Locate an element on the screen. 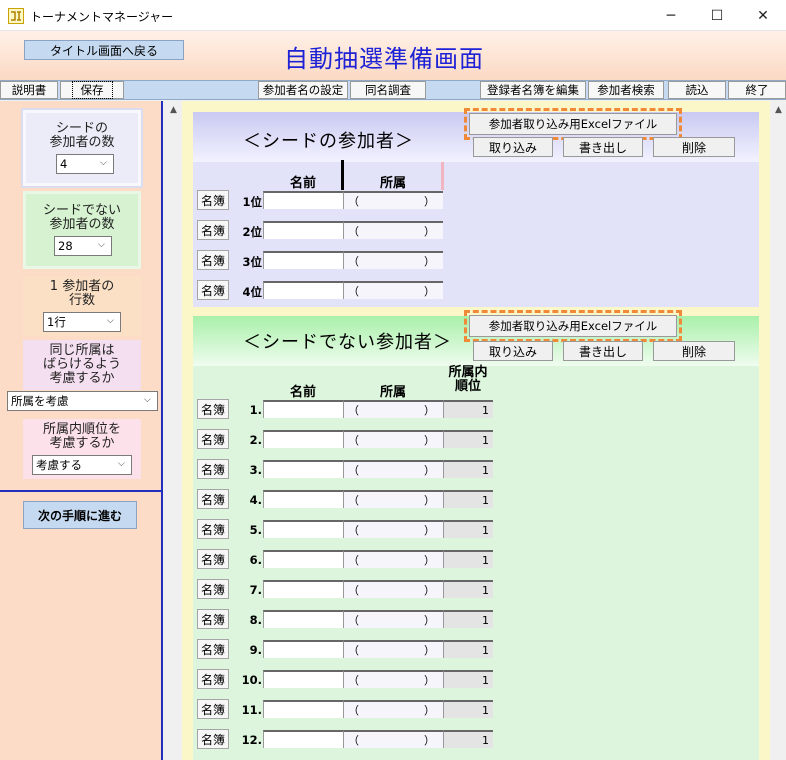 The image size is (786, 760). nonseed-delete-button: 削除 is located at coordinates (694, 351).